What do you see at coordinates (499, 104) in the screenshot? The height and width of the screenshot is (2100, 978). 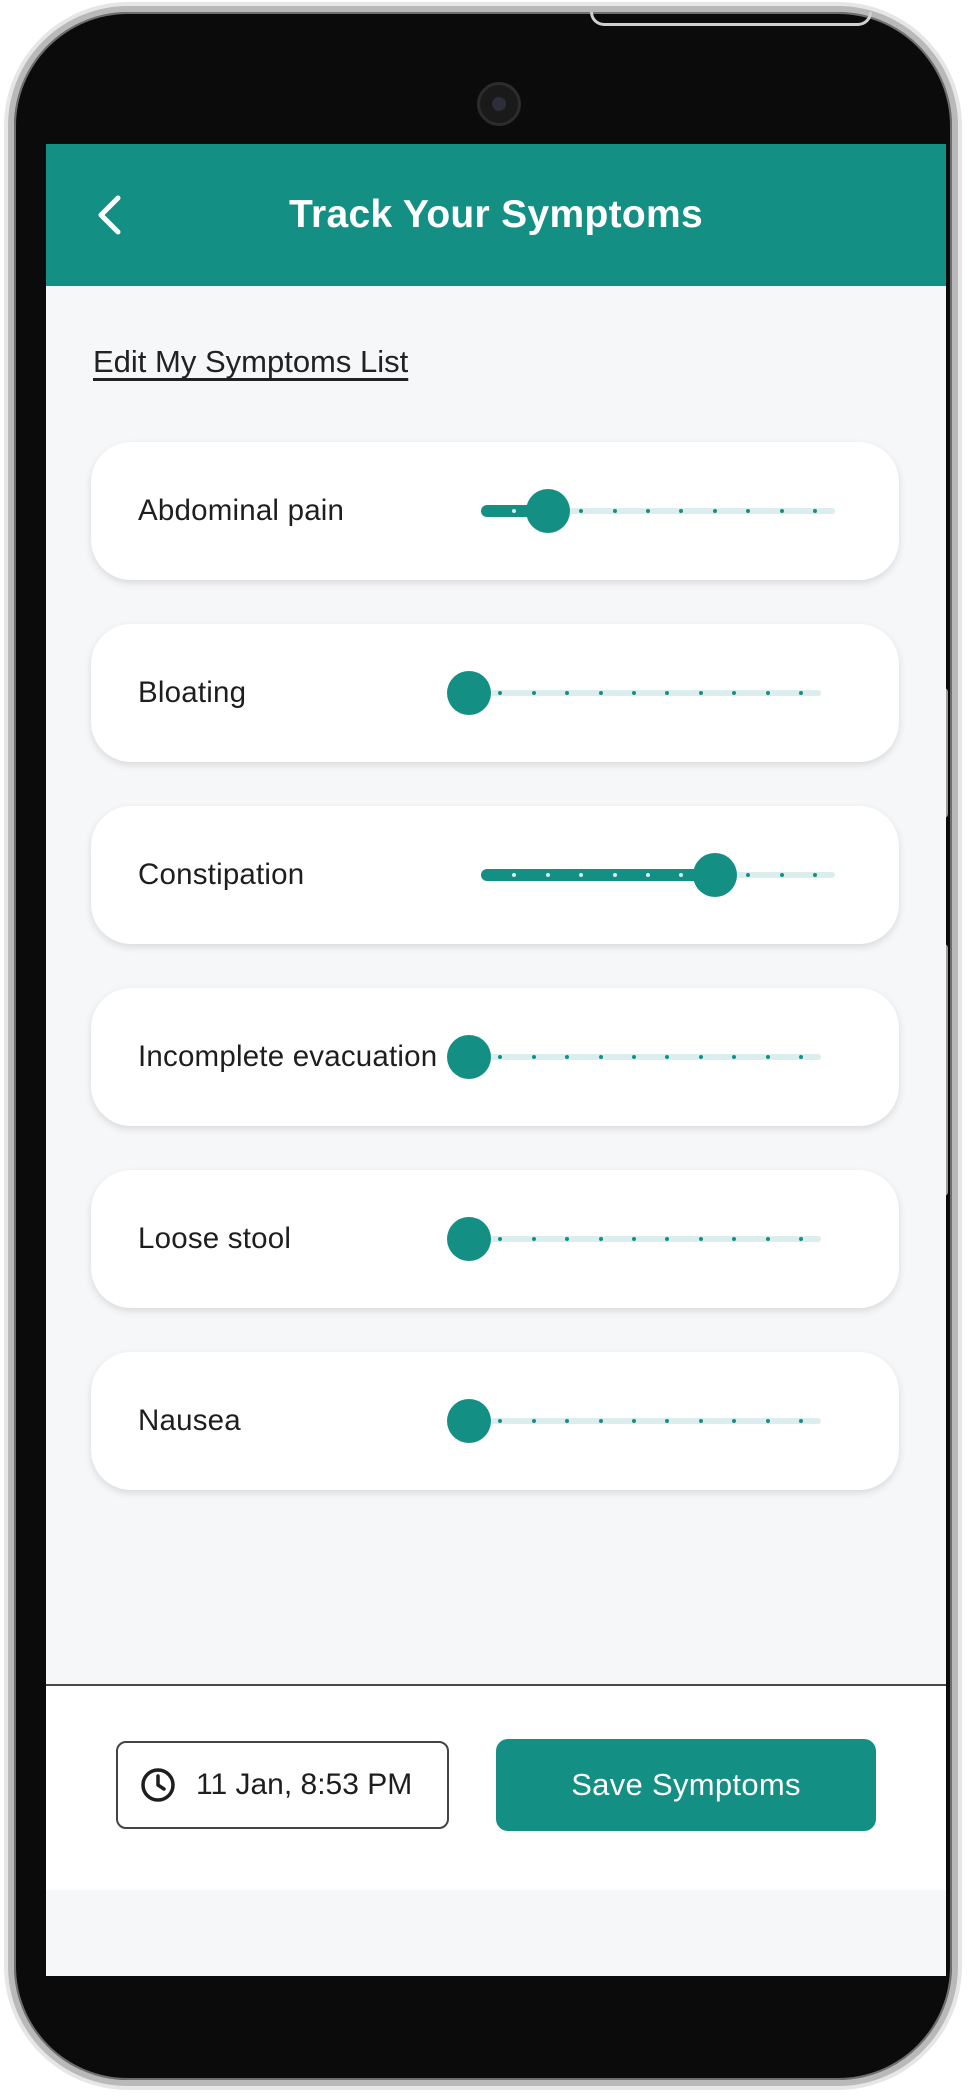 I see `front-camera` at bounding box center [499, 104].